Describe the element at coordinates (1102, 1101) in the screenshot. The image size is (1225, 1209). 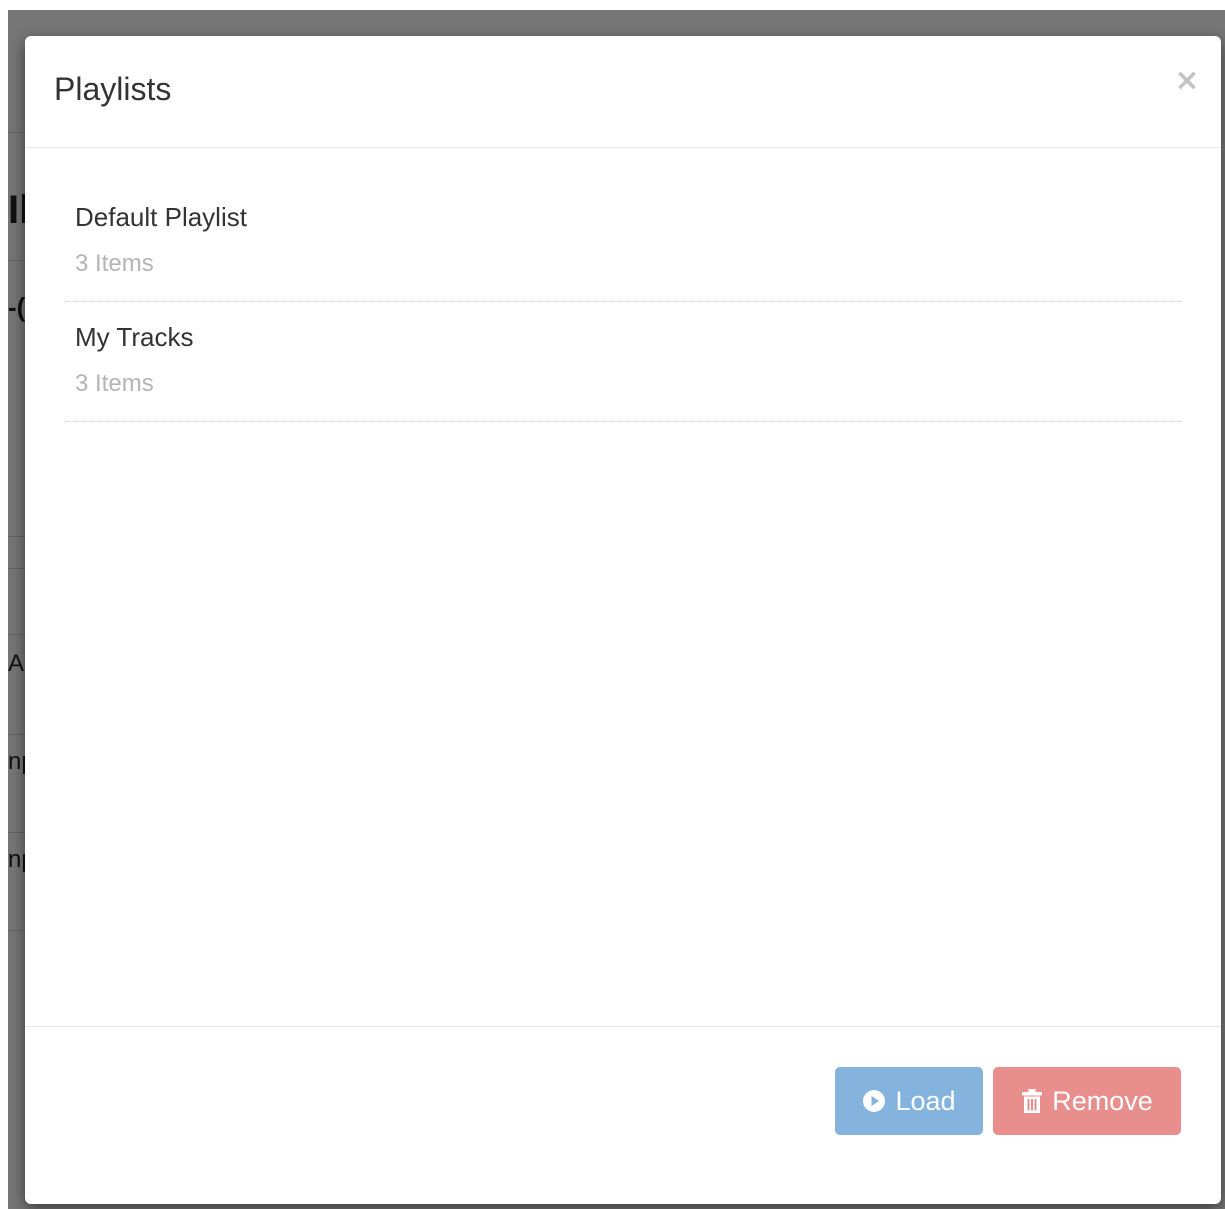
I see `remove-button-label: Remove` at that location.